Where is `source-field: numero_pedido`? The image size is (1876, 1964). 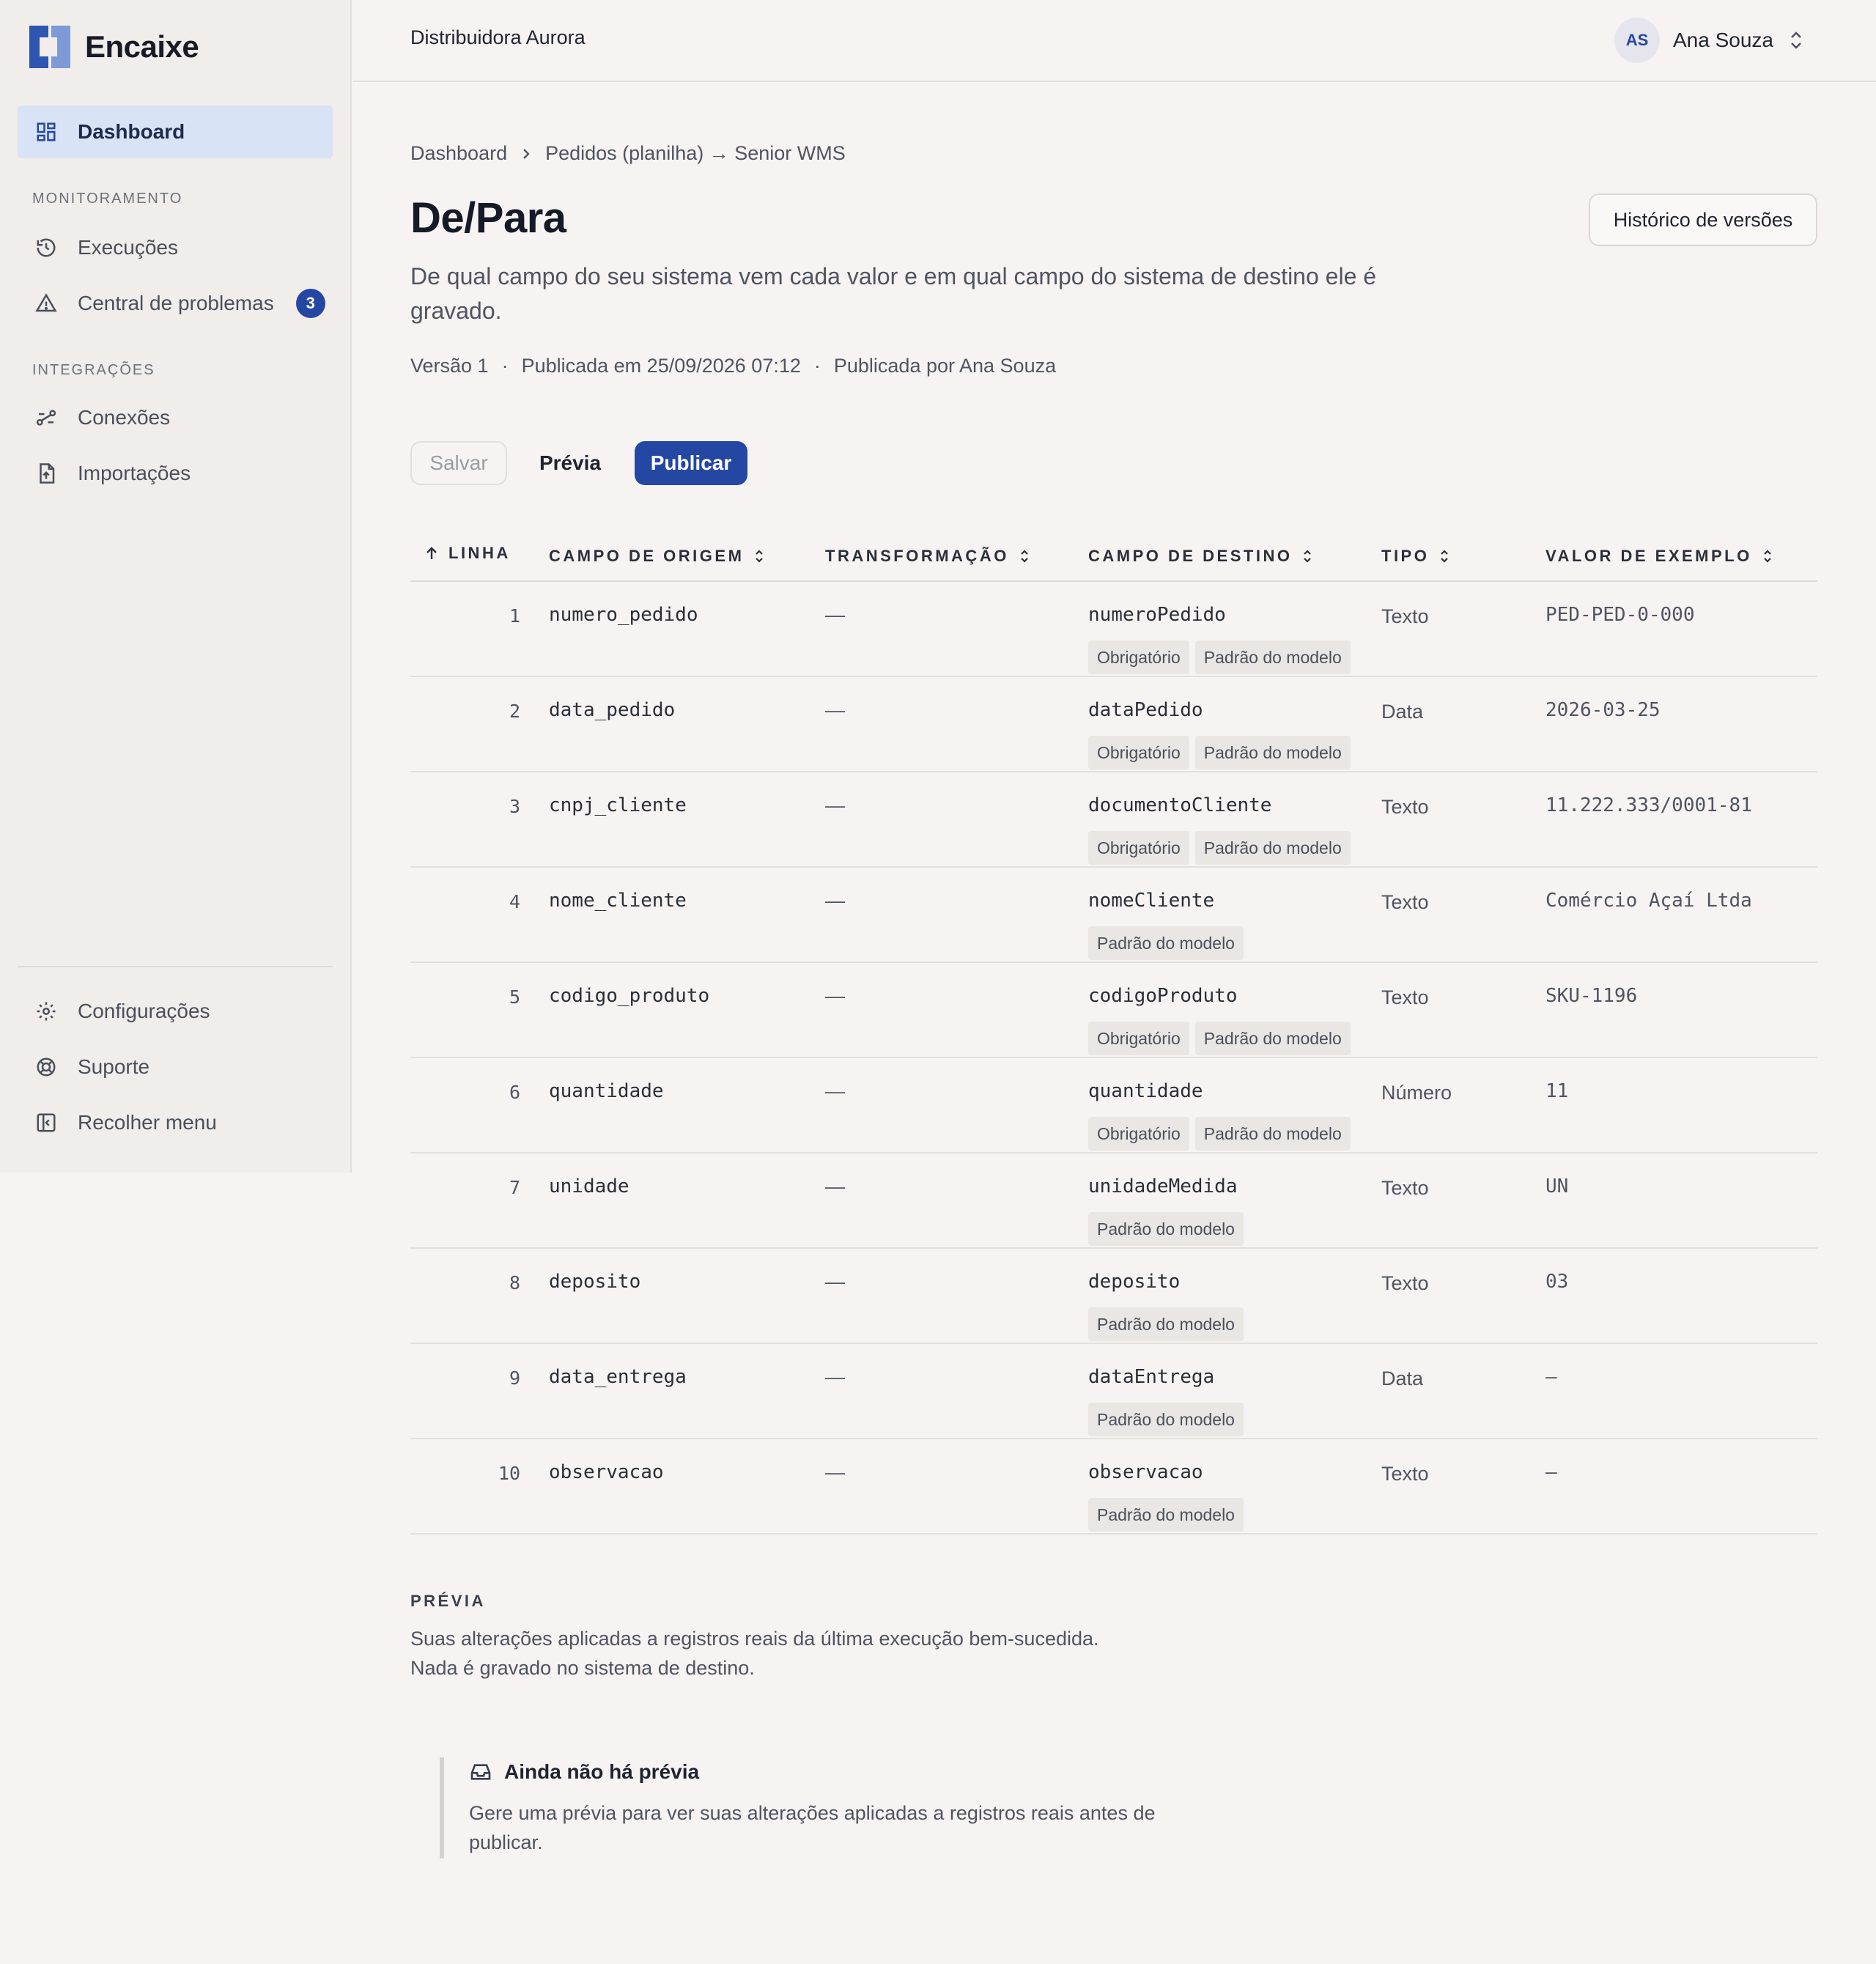
source-field: numero_pedido is located at coordinates (623, 615).